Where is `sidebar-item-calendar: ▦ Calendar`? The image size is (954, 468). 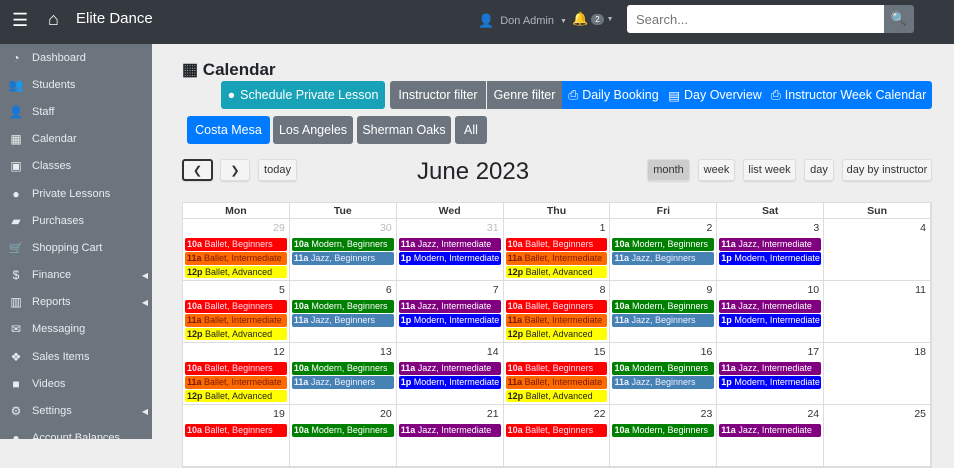
sidebar-item-calendar: ▦ Calendar is located at coordinates (76, 139).